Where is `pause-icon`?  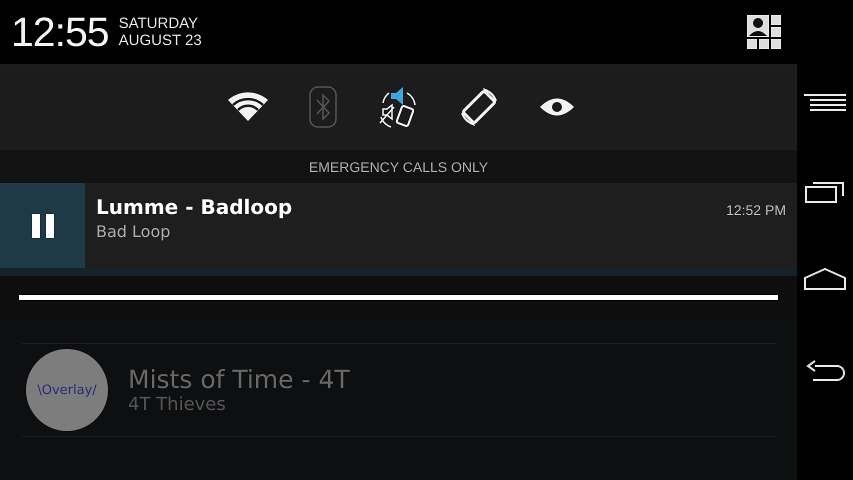
pause-icon is located at coordinates (43, 226).